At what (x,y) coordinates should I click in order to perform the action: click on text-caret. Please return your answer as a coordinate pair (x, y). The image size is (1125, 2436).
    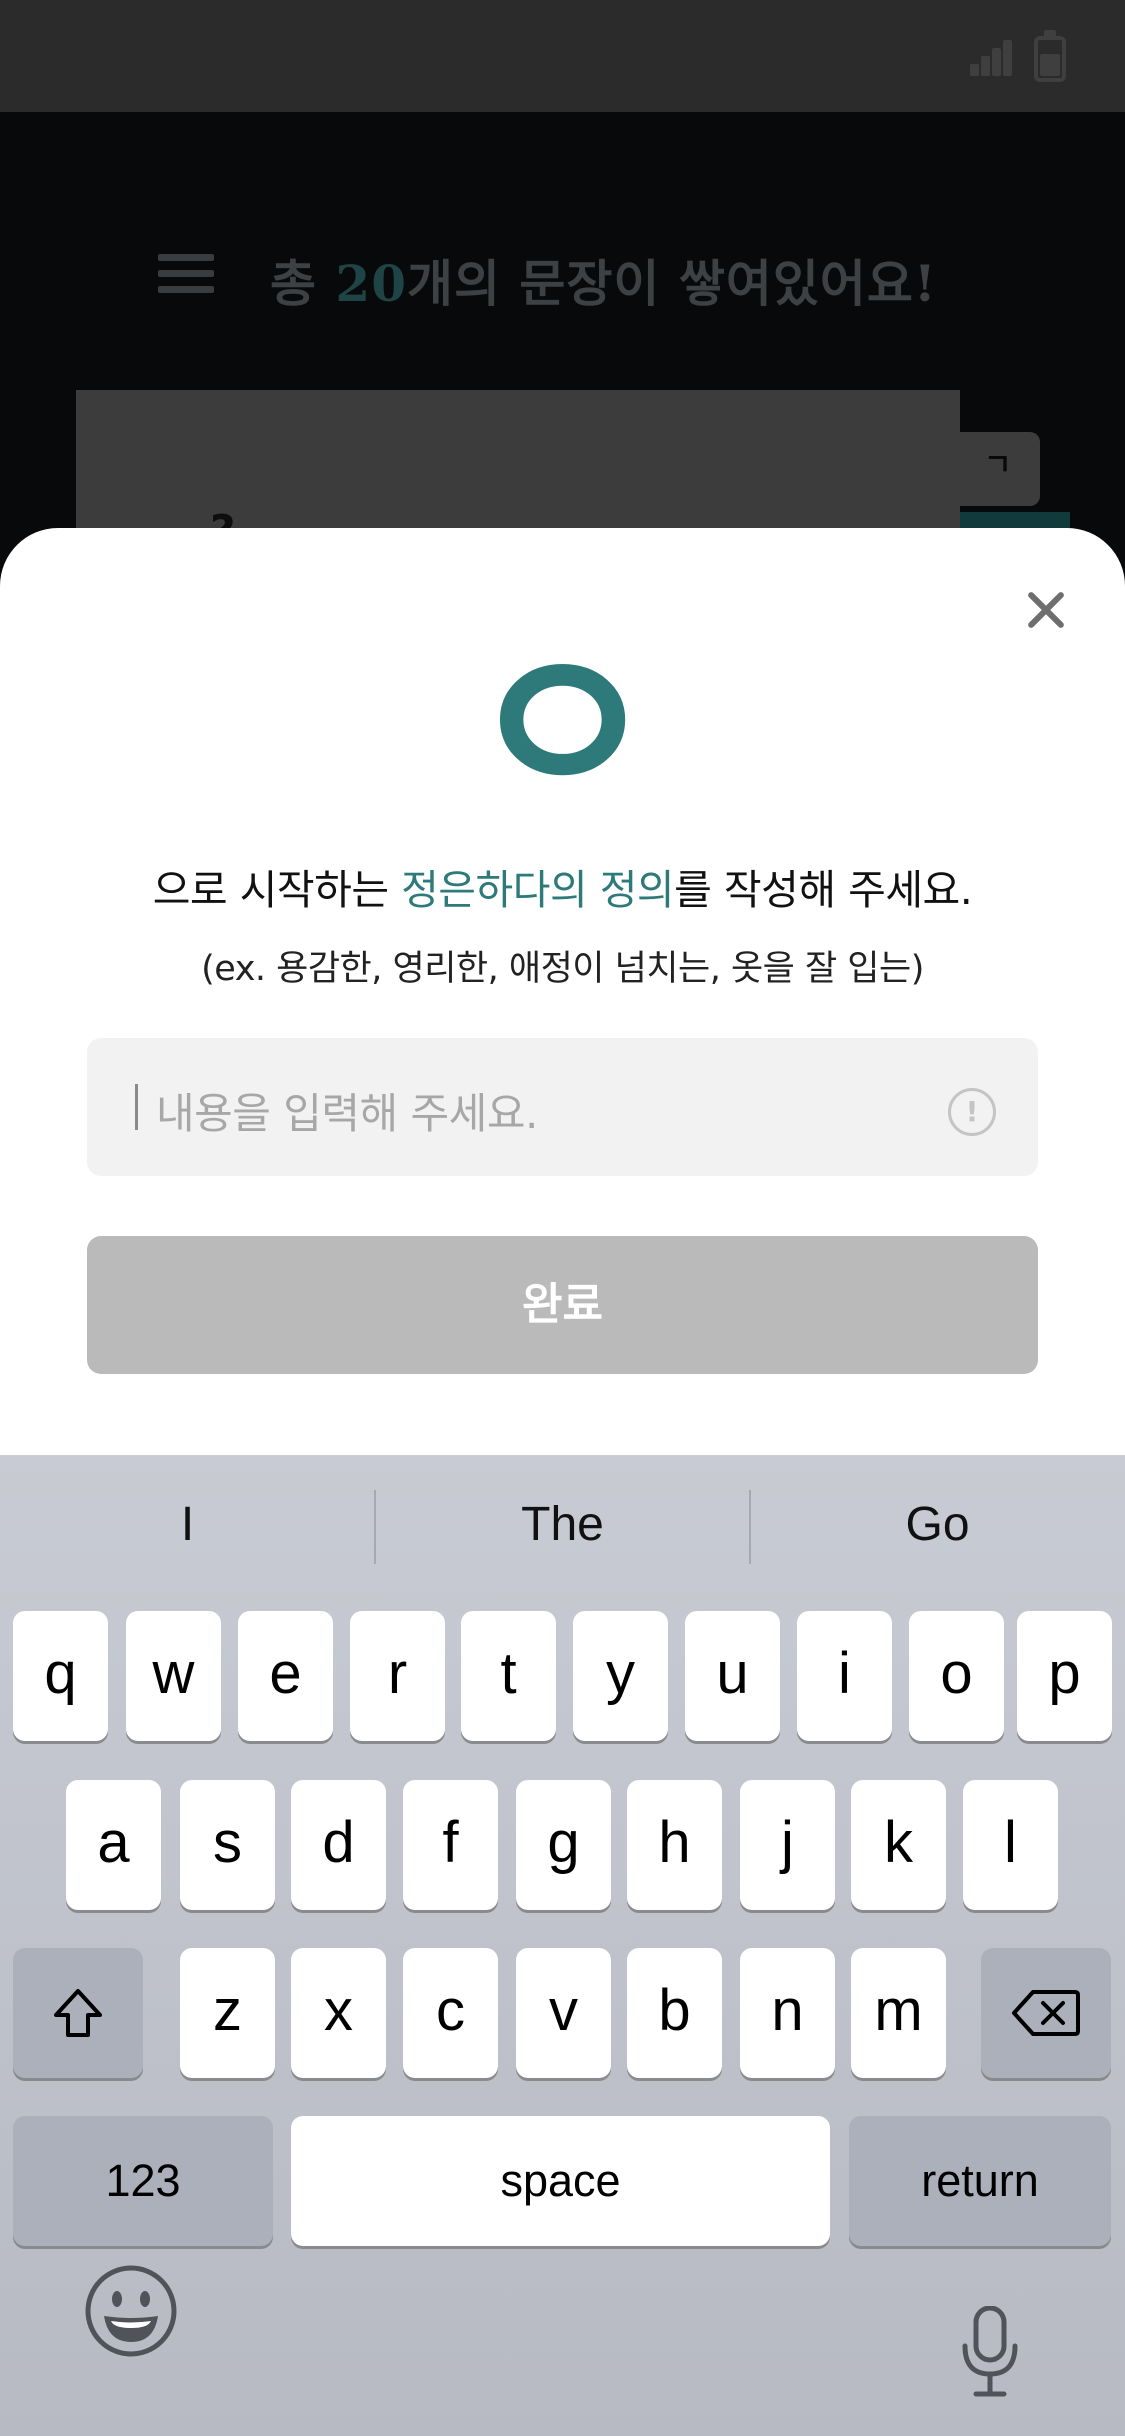
    Looking at the image, I should click on (136, 1107).